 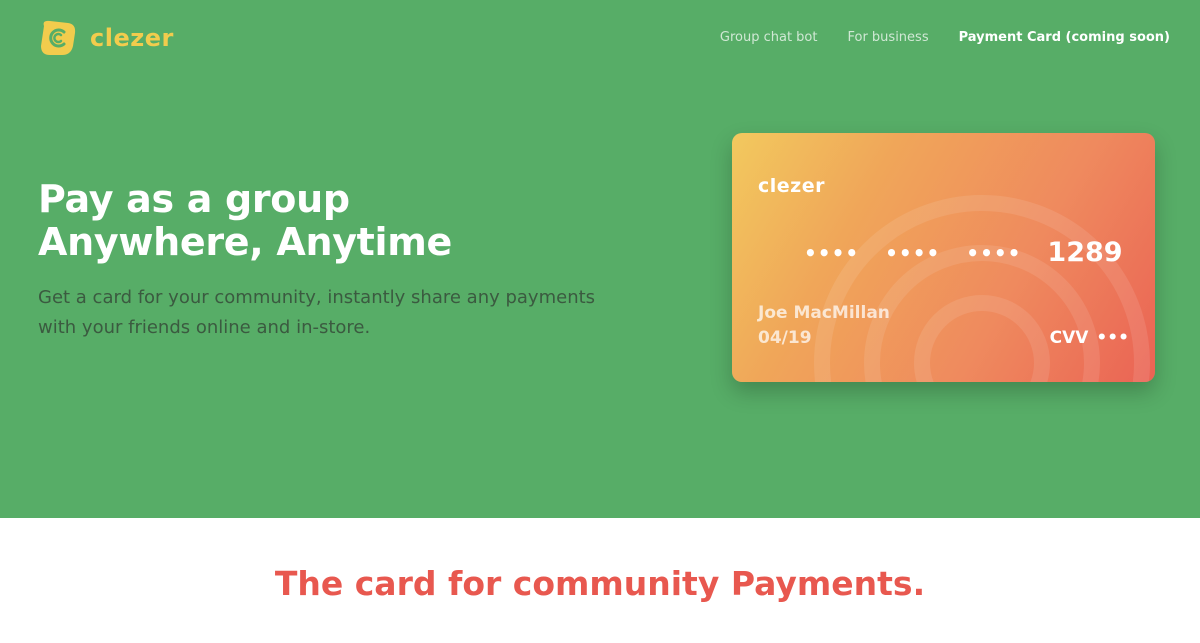 I want to click on card-number-group-1: ••••, so click(x=832, y=252).